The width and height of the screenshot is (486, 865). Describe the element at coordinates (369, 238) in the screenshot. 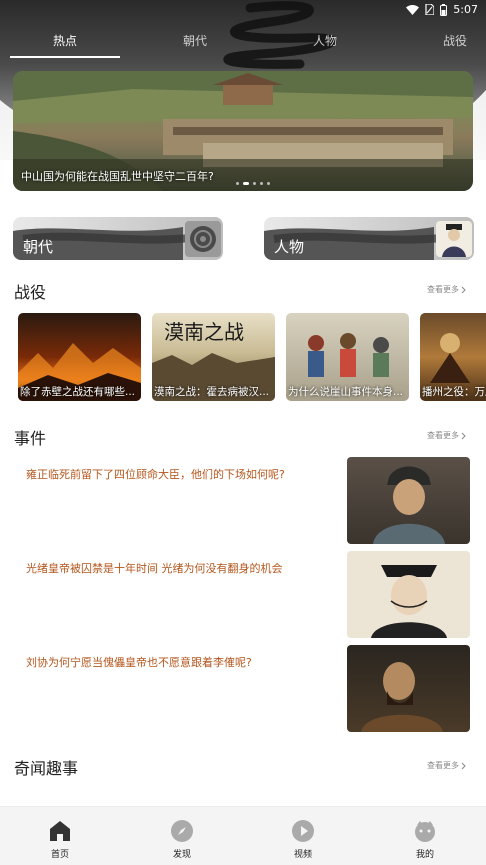

I see `category-card-people: 人物` at that location.